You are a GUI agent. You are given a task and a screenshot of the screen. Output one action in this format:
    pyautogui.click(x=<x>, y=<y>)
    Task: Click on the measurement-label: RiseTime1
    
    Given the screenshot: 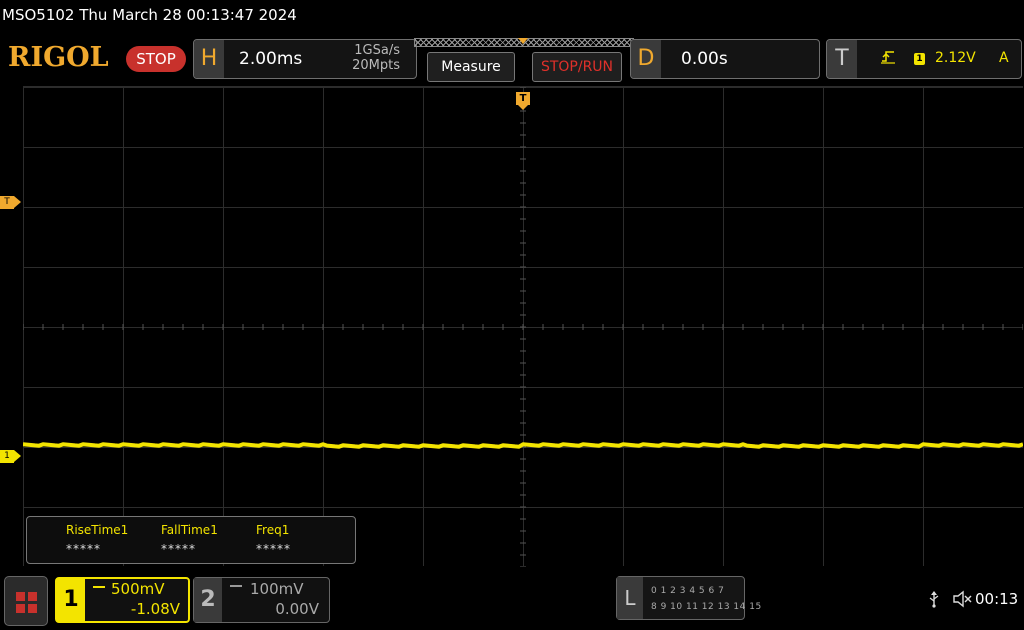 What is the action you would take?
    pyautogui.click(x=97, y=530)
    